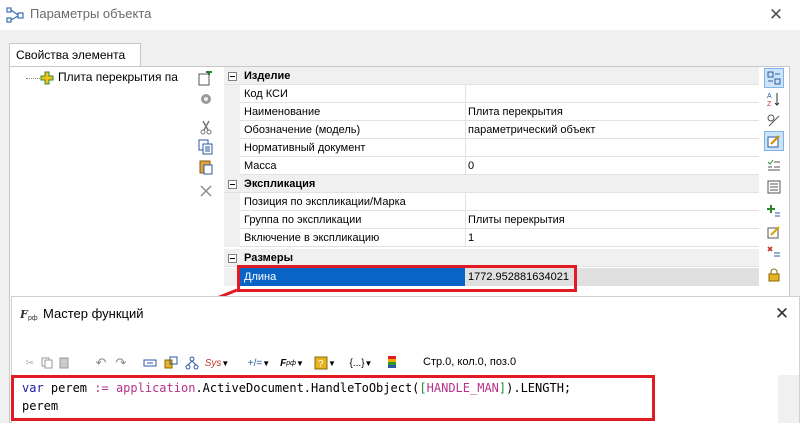 This screenshot has height=423, width=800. I want to click on property-row: Включение в экспликацию 1, so click(491, 238).